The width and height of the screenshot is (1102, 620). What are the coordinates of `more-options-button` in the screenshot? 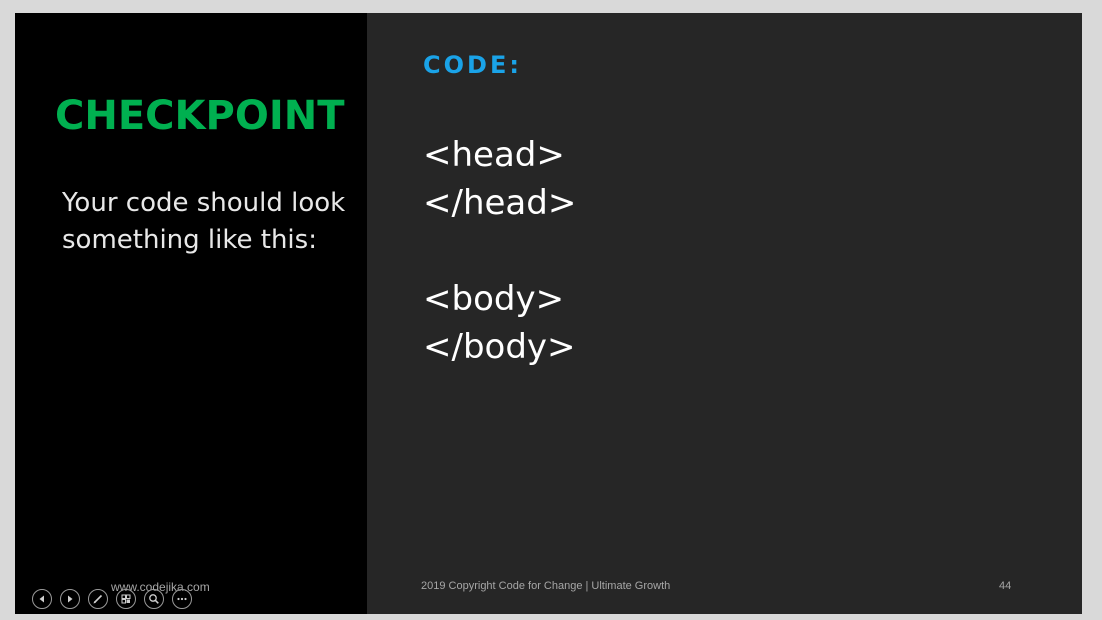 It's located at (182, 599).